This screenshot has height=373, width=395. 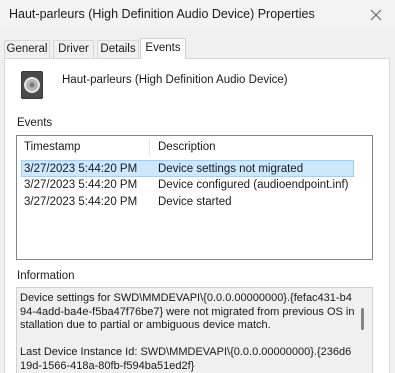 I want to click on event-description: Device started, so click(x=195, y=202).